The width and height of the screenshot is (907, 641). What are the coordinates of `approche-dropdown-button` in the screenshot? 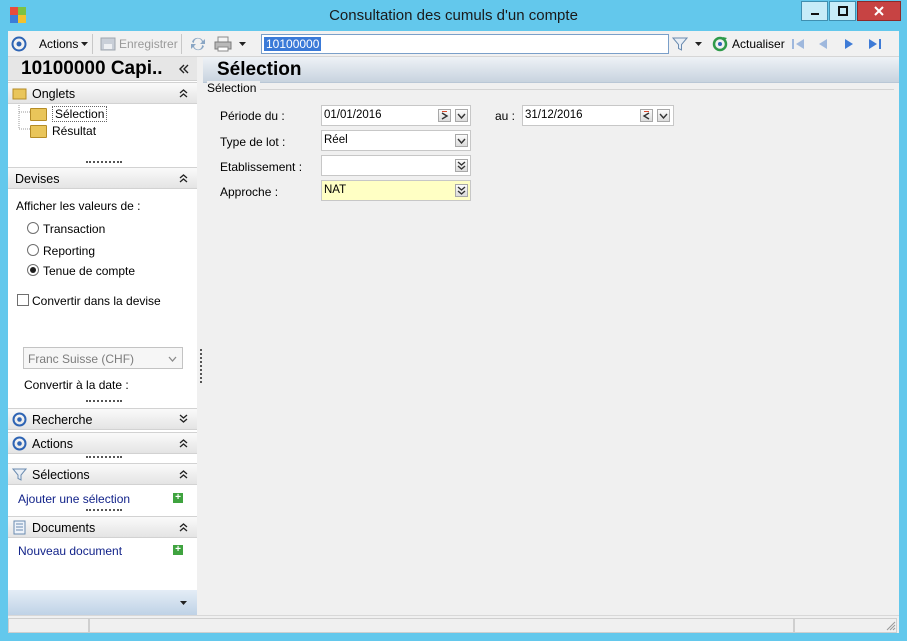 It's located at (461, 190).